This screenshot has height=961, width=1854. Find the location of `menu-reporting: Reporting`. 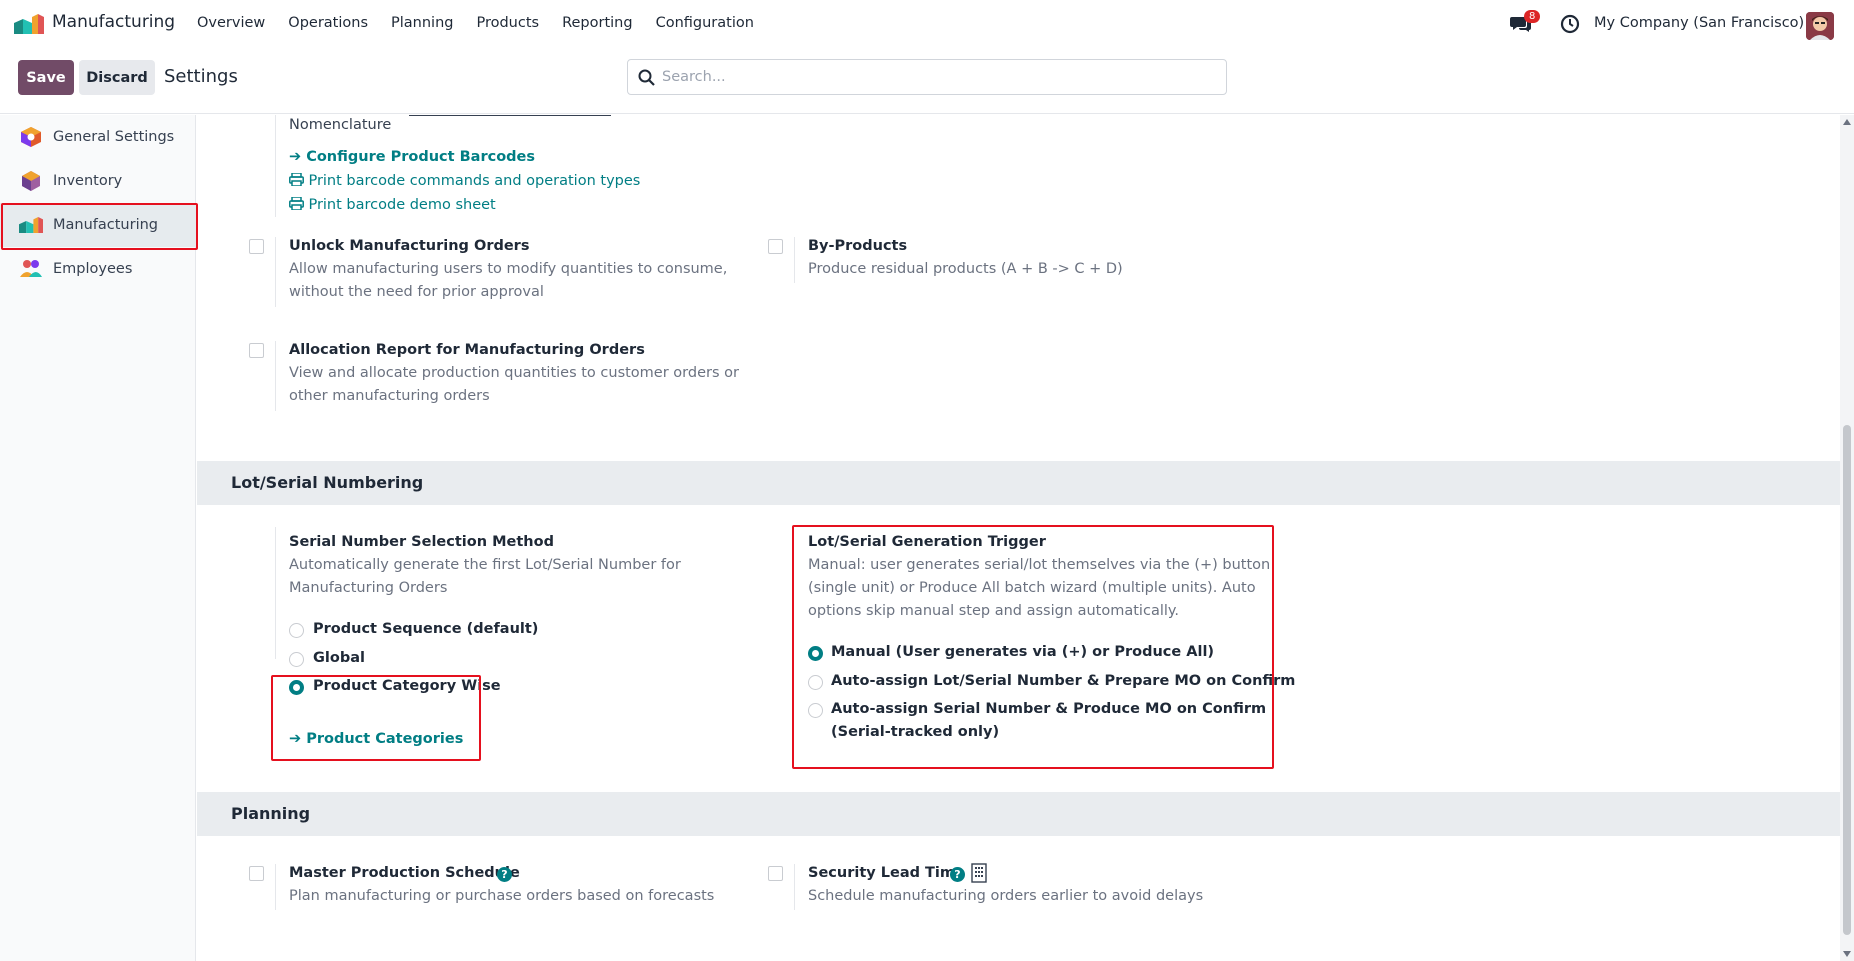

menu-reporting: Reporting is located at coordinates (597, 23).